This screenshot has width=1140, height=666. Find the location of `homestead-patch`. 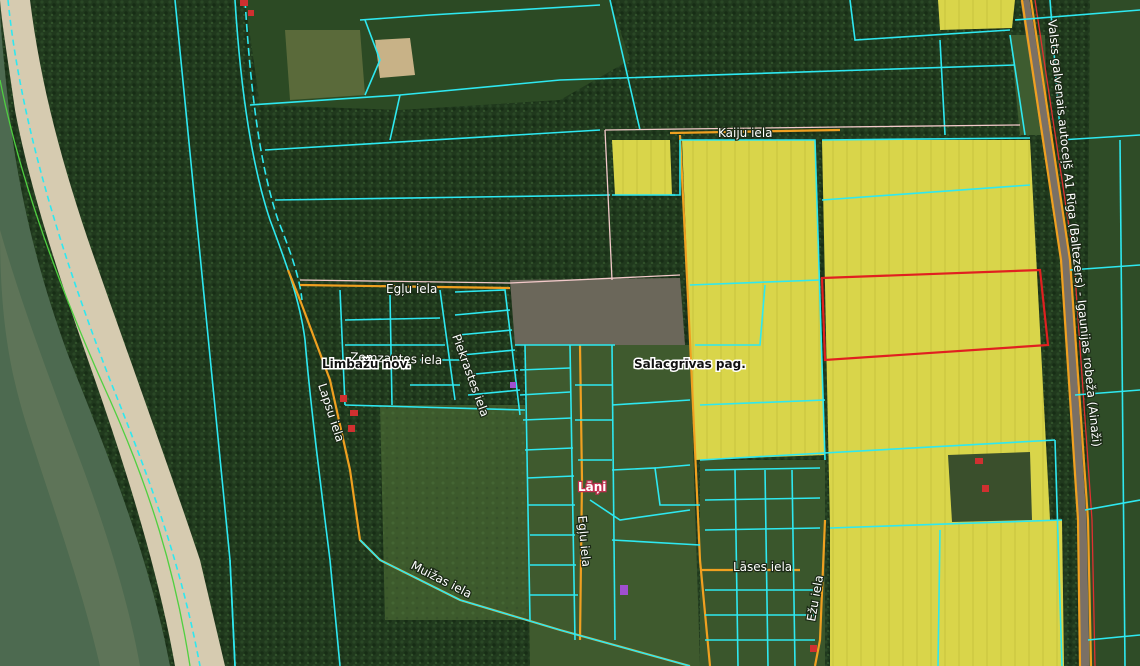

homestead-patch is located at coordinates (990, 487).